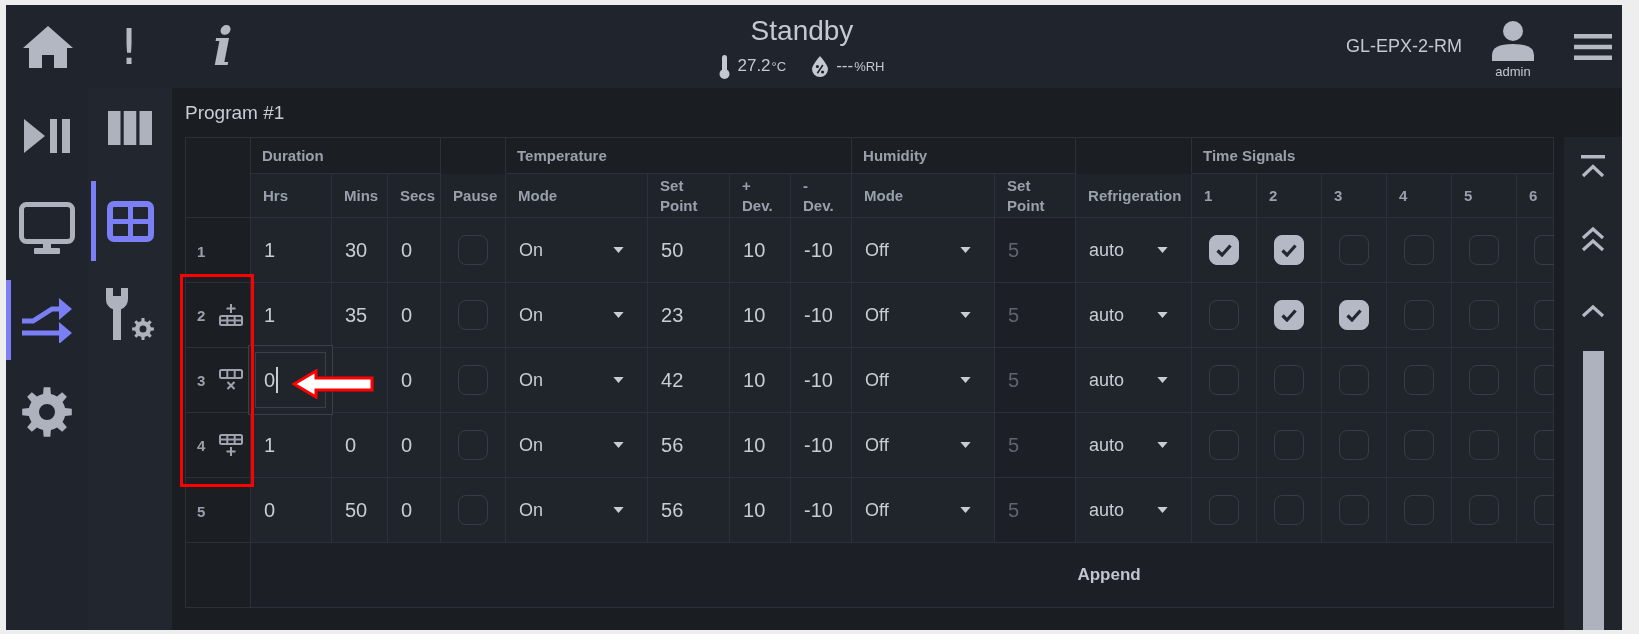 This screenshot has width=1639, height=634. What do you see at coordinates (1133, 195) in the screenshot?
I see `column-header: Refrigeration` at bounding box center [1133, 195].